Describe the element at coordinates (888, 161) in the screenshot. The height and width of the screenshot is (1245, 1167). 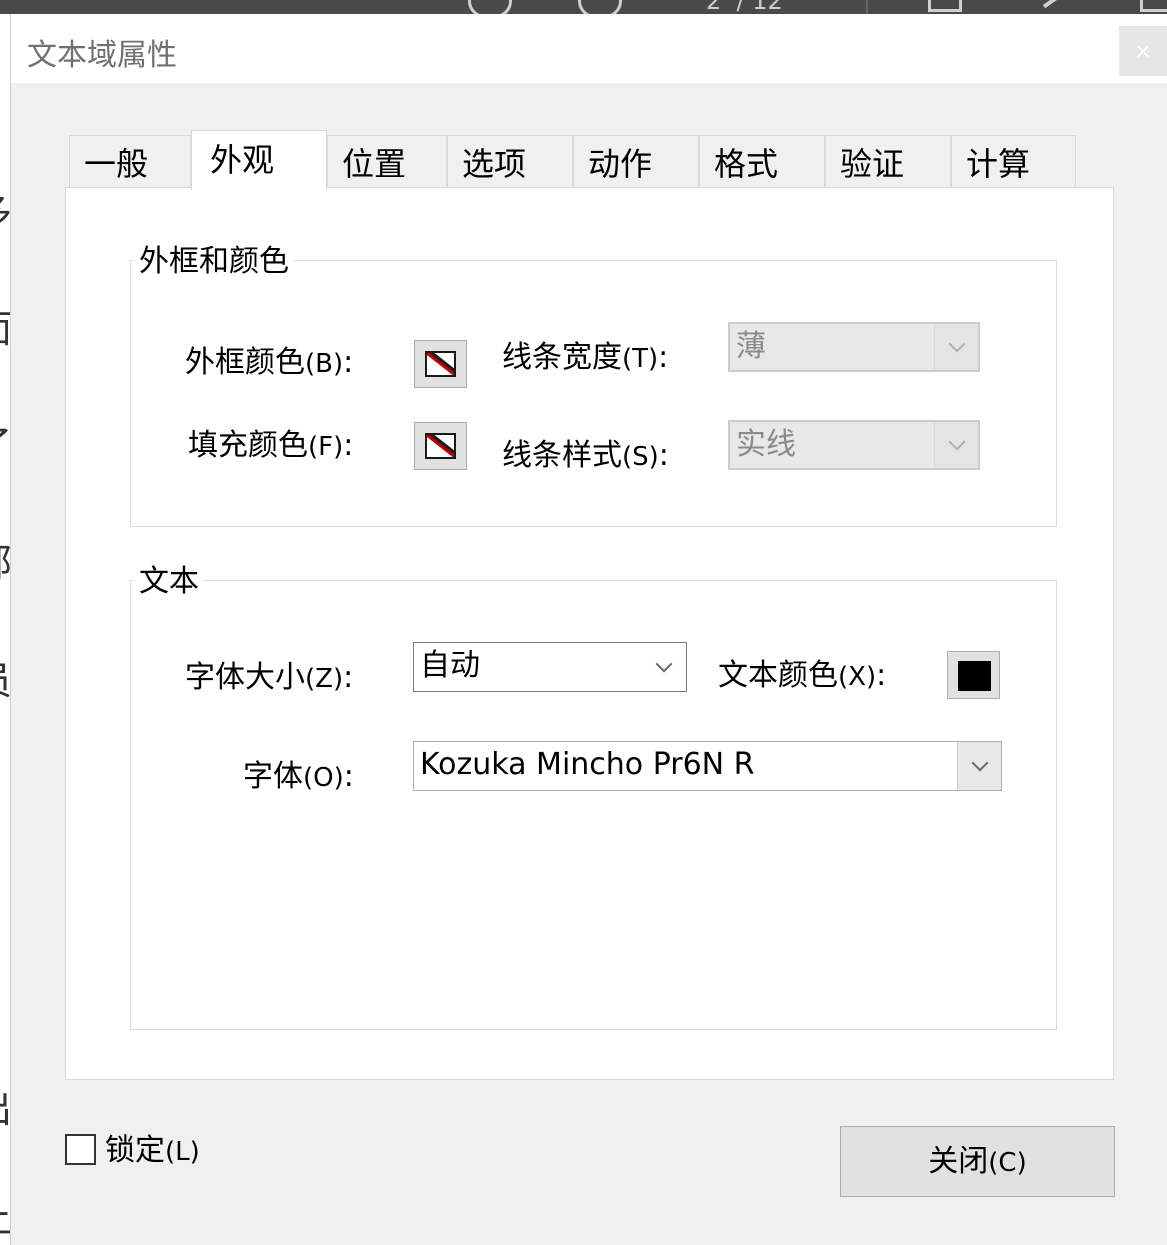
I see `tab-validate: 验证` at that location.